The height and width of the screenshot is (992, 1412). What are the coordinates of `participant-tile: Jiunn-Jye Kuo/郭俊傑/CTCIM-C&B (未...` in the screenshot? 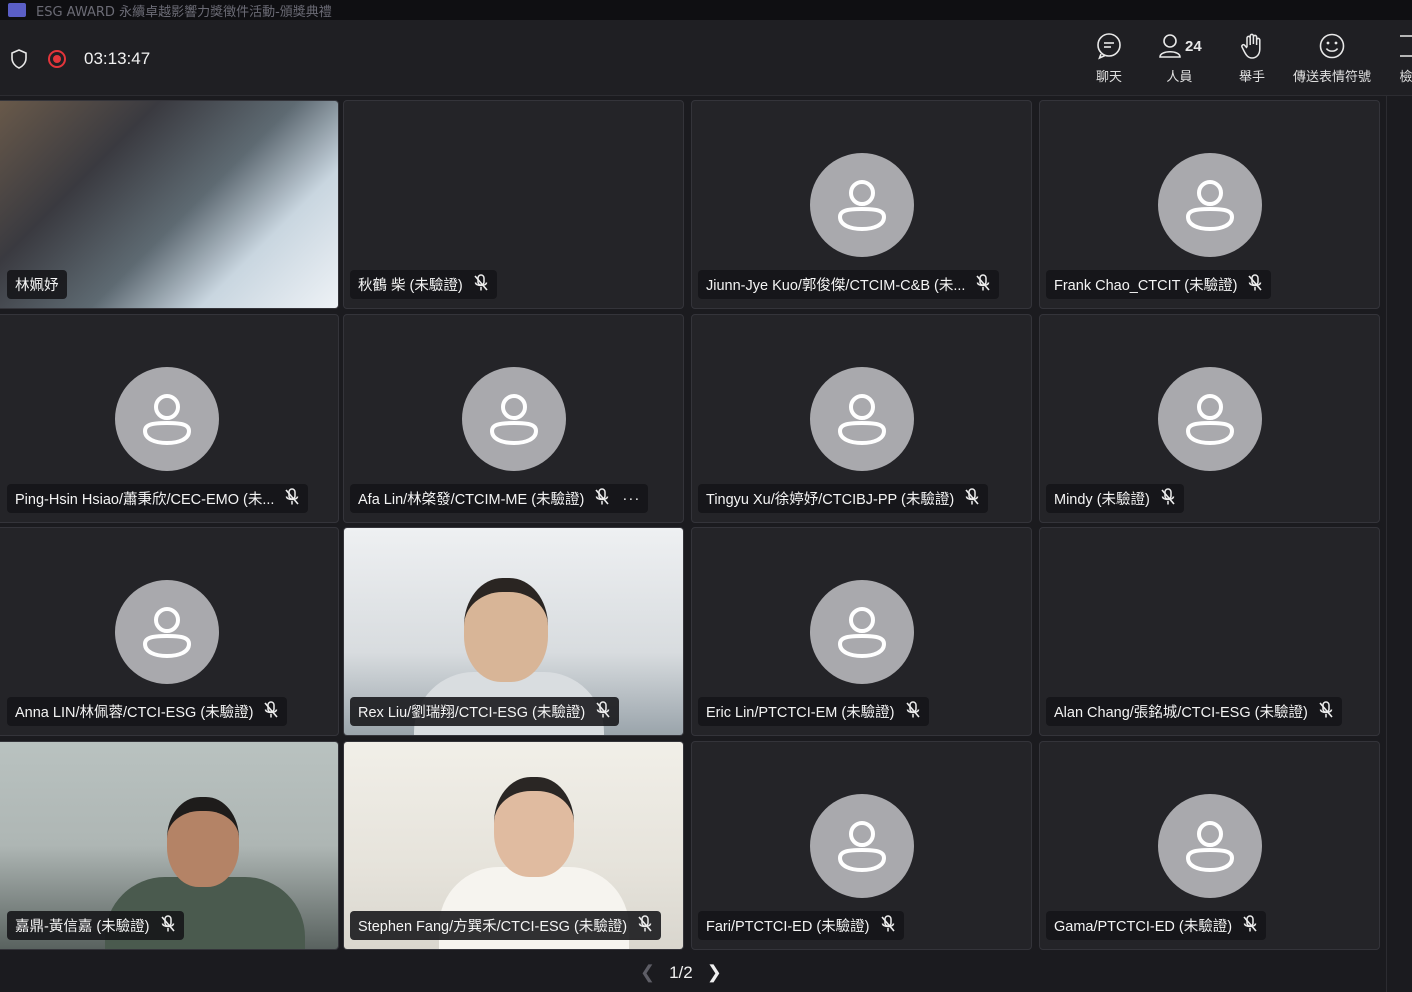 It's located at (861, 204).